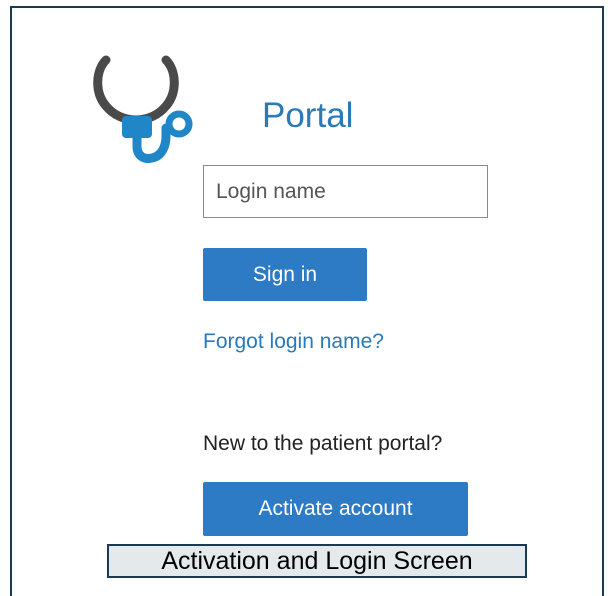 This screenshot has height=596, width=610. What do you see at coordinates (143, 109) in the screenshot?
I see `stethoscope-icon` at bounding box center [143, 109].